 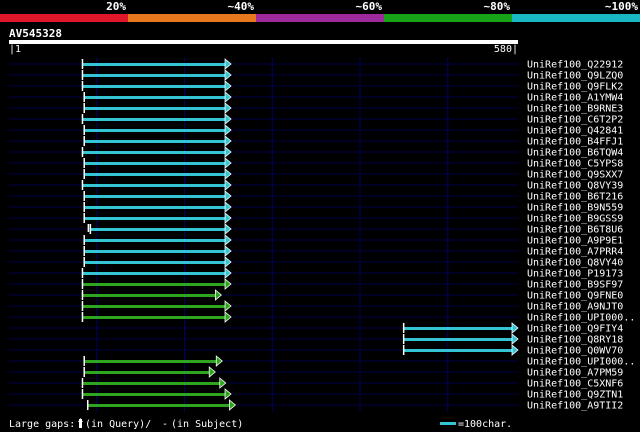 What do you see at coordinates (316, 229) in the screenshot?
I see `hit-row: UniRef100_B6T8U6` at bounding box center [316, 229].